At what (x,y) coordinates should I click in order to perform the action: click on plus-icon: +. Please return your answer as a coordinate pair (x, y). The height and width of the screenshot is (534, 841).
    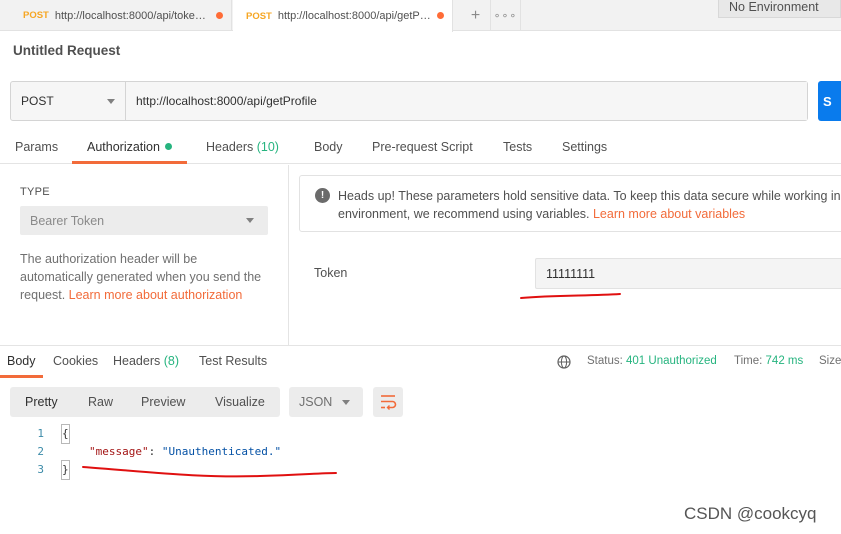
    Looking at the image, I should click on (475, 15).